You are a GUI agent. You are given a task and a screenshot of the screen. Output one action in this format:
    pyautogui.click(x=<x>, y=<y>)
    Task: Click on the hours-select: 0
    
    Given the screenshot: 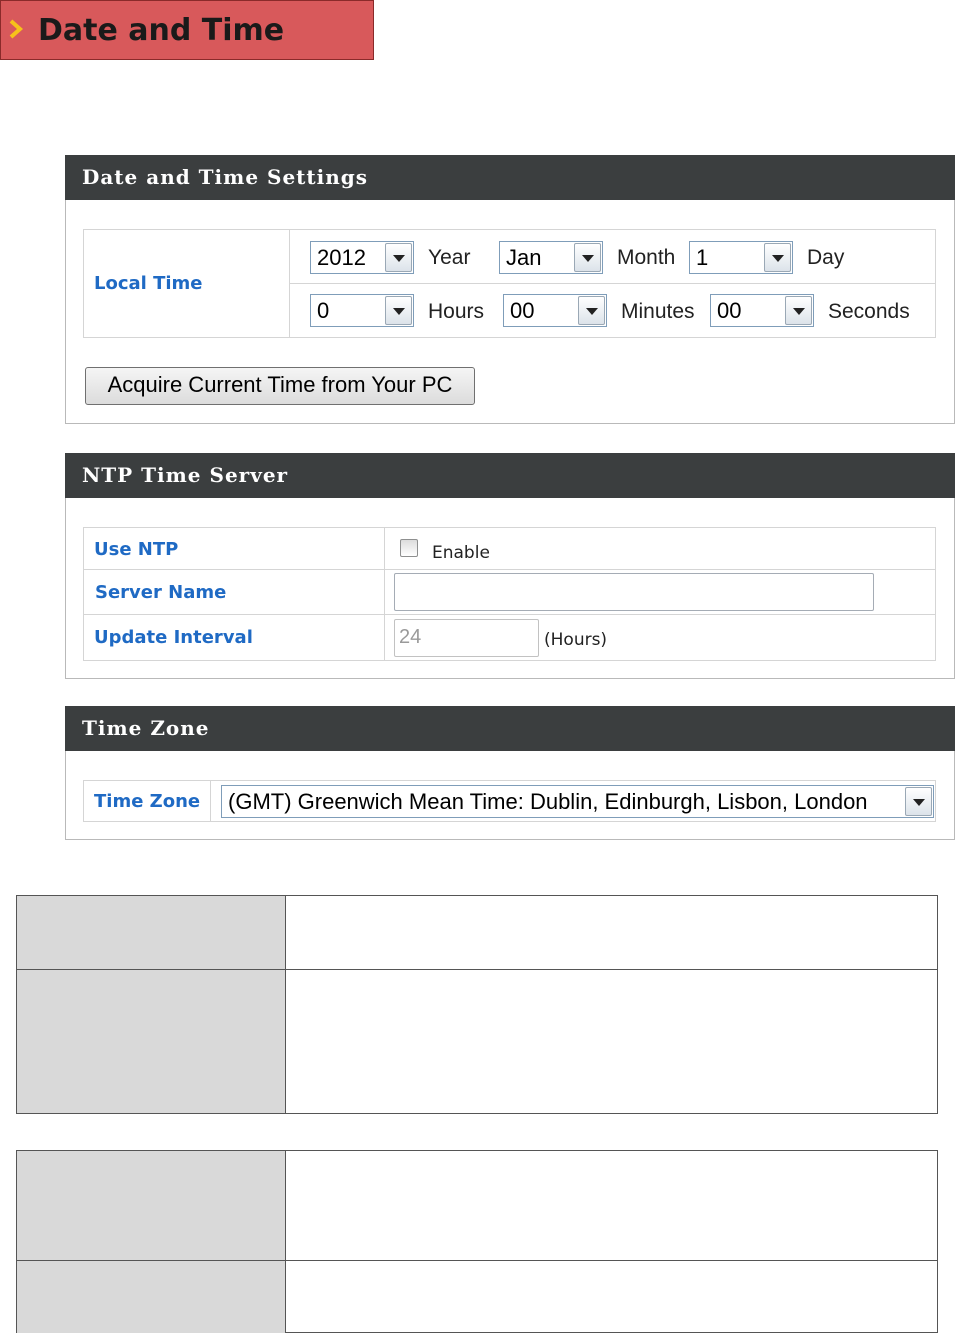 What is the action you would take?
    pyautogui.click(x=362, y=310)
    